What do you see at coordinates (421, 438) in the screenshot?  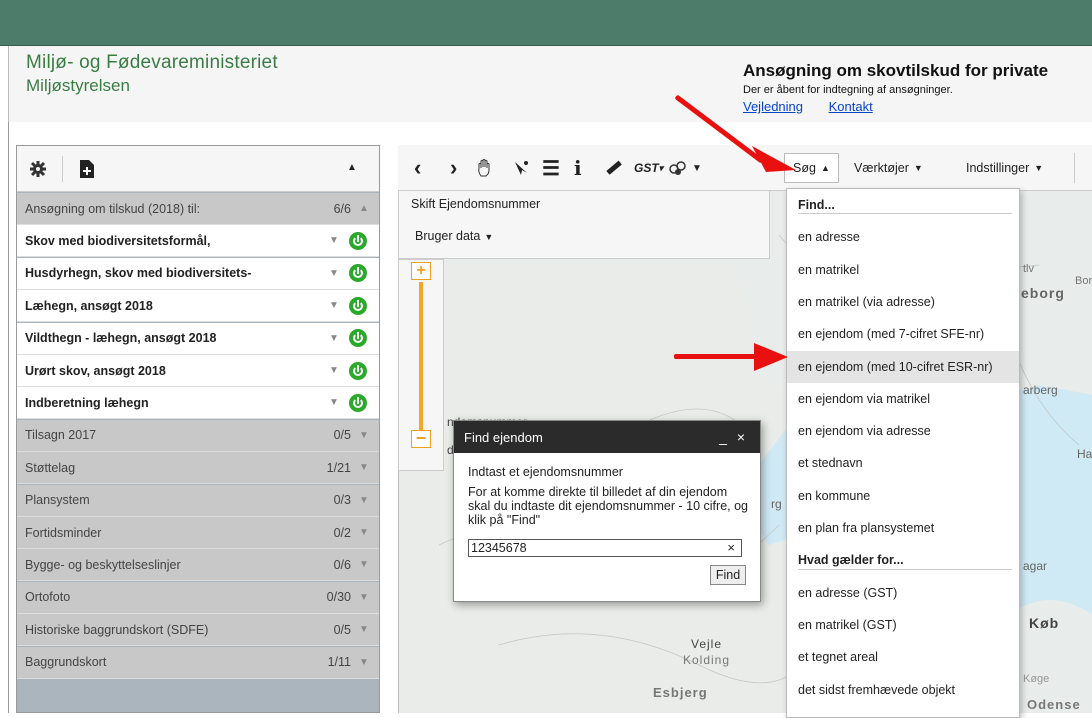 I see `zoom-out-button: −` at bounding box center [421, 438].